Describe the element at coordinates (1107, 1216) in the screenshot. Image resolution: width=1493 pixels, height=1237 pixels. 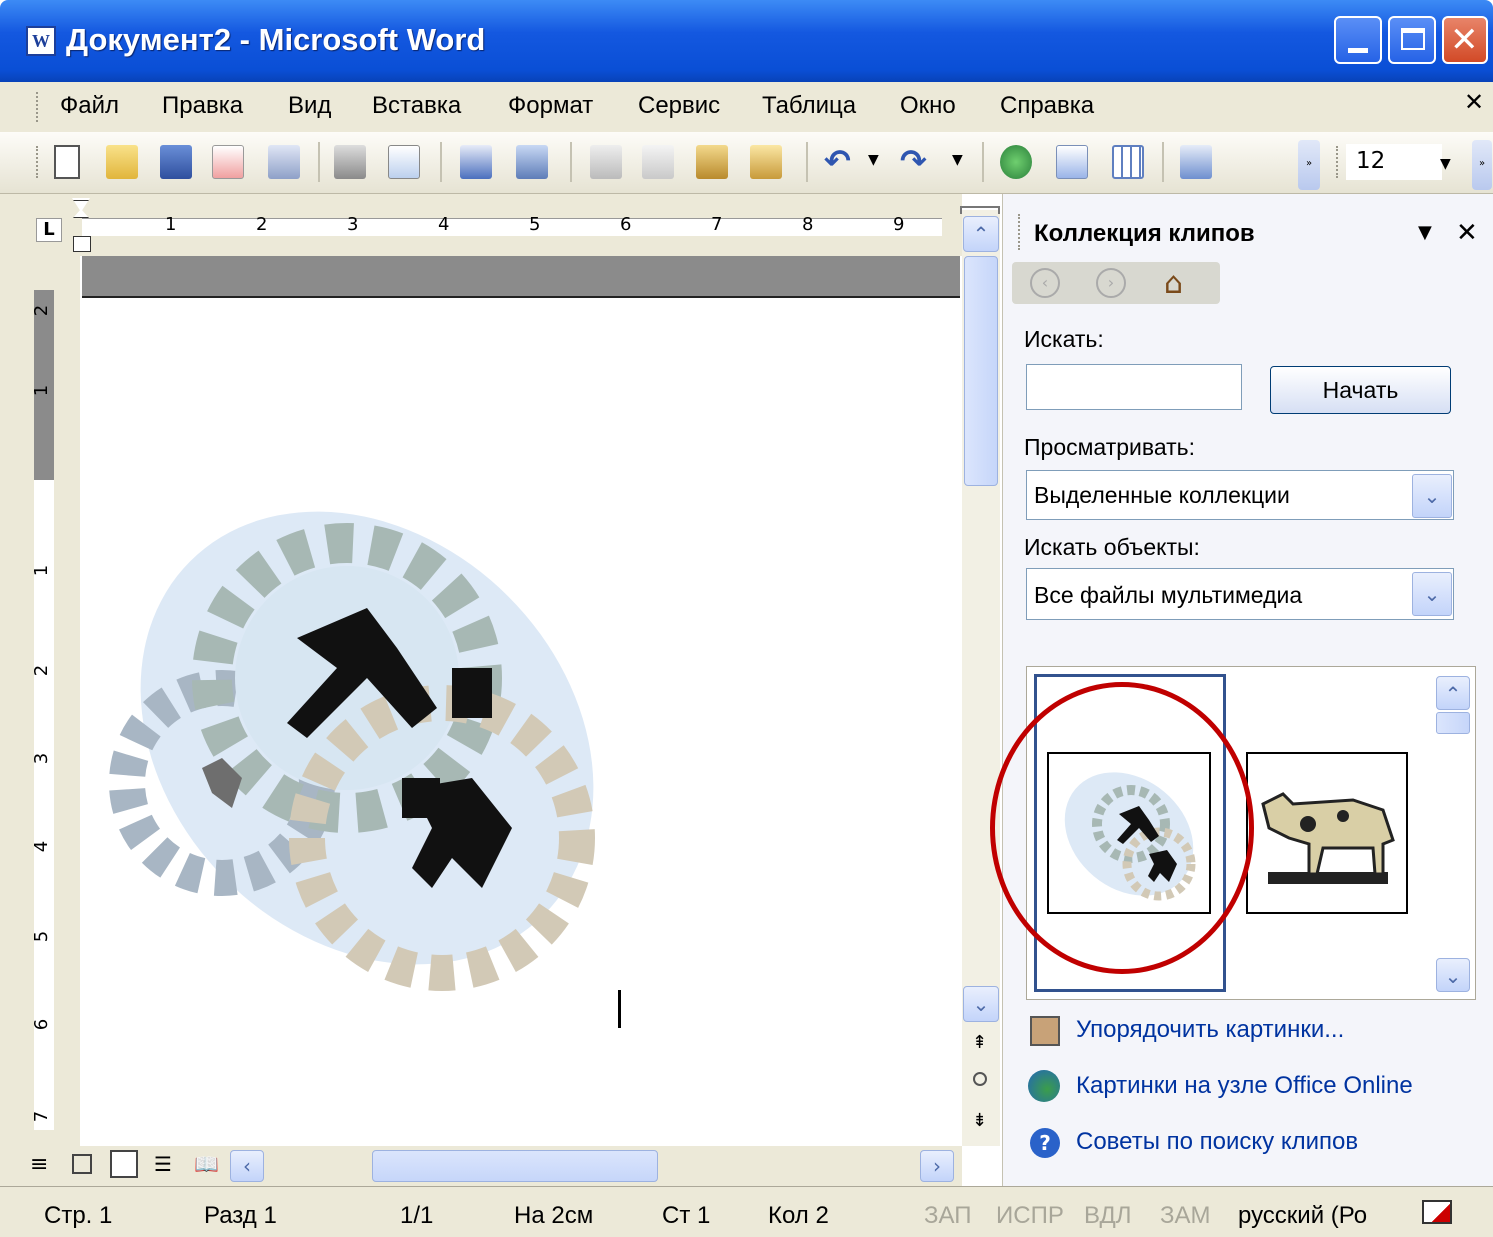
I see `status-extend: ВДЛ` at that location.